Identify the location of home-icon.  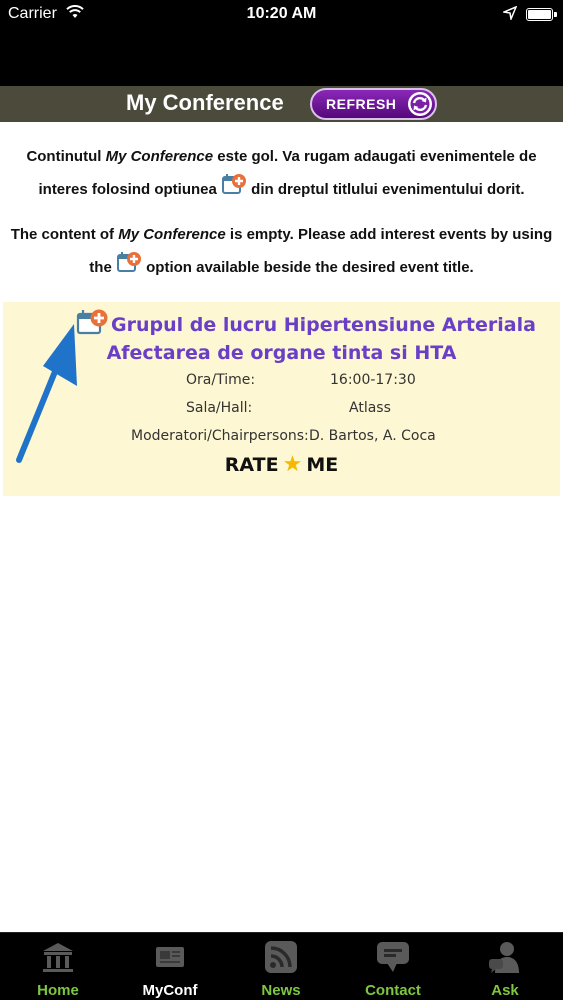
(58, 957).